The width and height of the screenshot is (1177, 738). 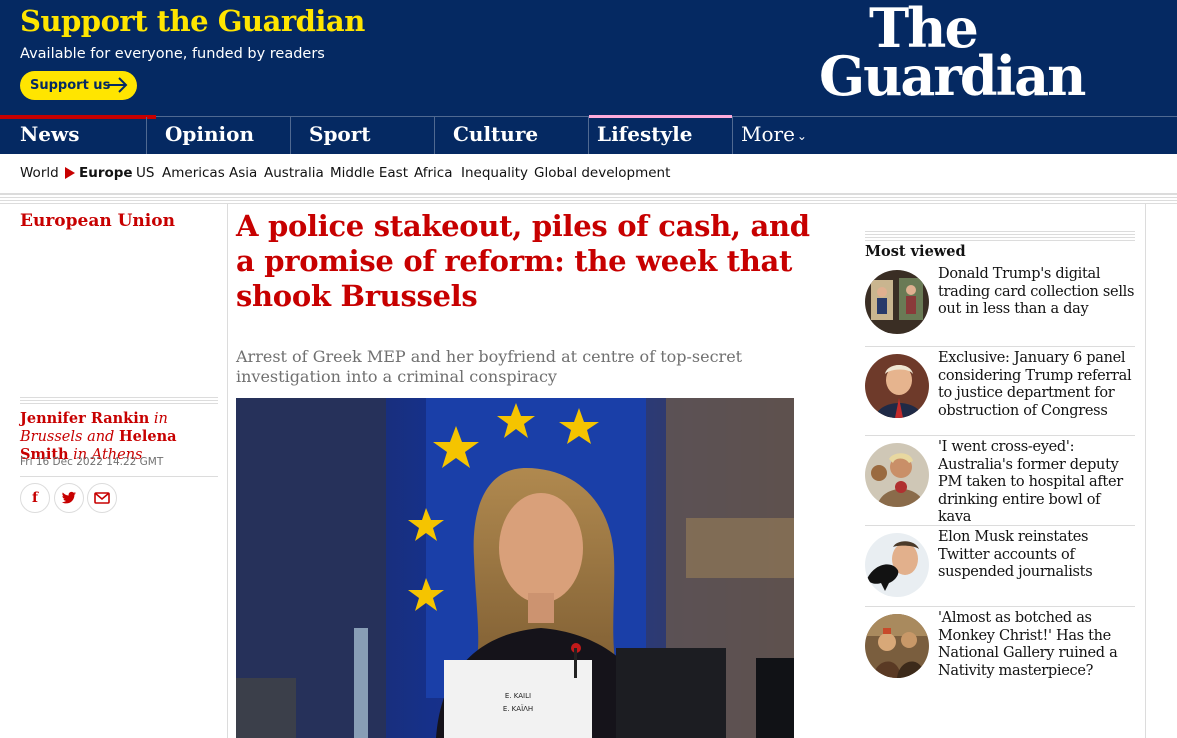 I want to click on nav-lifestyle: Lifestyle, so click(x=660, y=134).